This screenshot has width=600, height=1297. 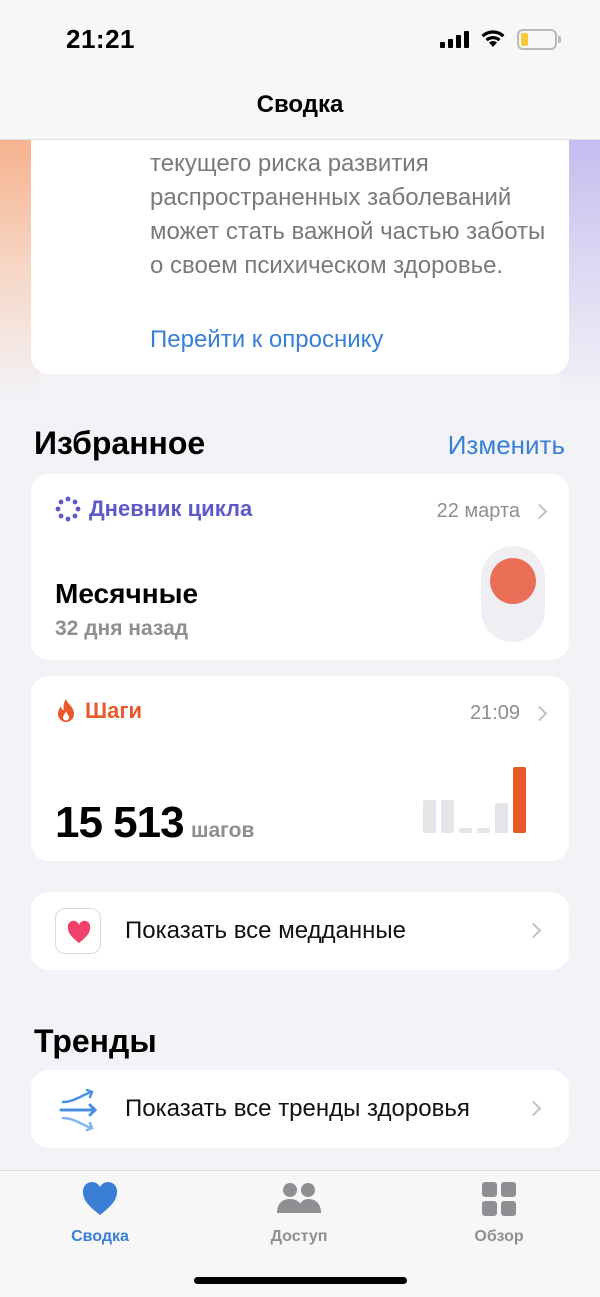 What do you see at coordinates (223, 830) in the screenshot?
I see `steps-unit: шагов` at bounding box center [223, 830].